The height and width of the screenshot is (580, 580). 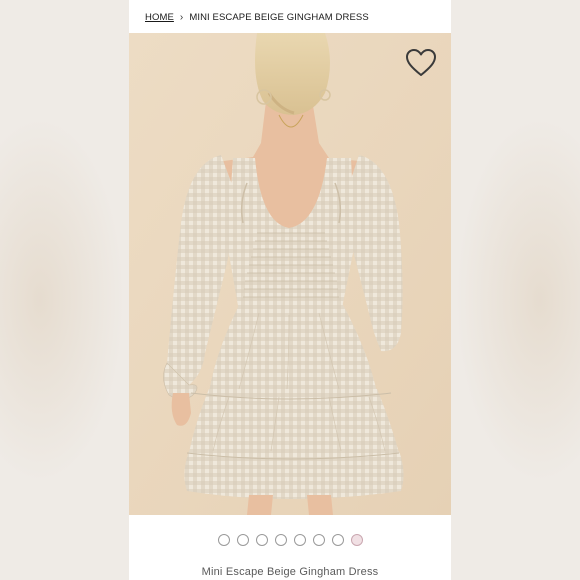 I want to click on breadcrumb-home-link: HOME, so click(x=159, y=17).